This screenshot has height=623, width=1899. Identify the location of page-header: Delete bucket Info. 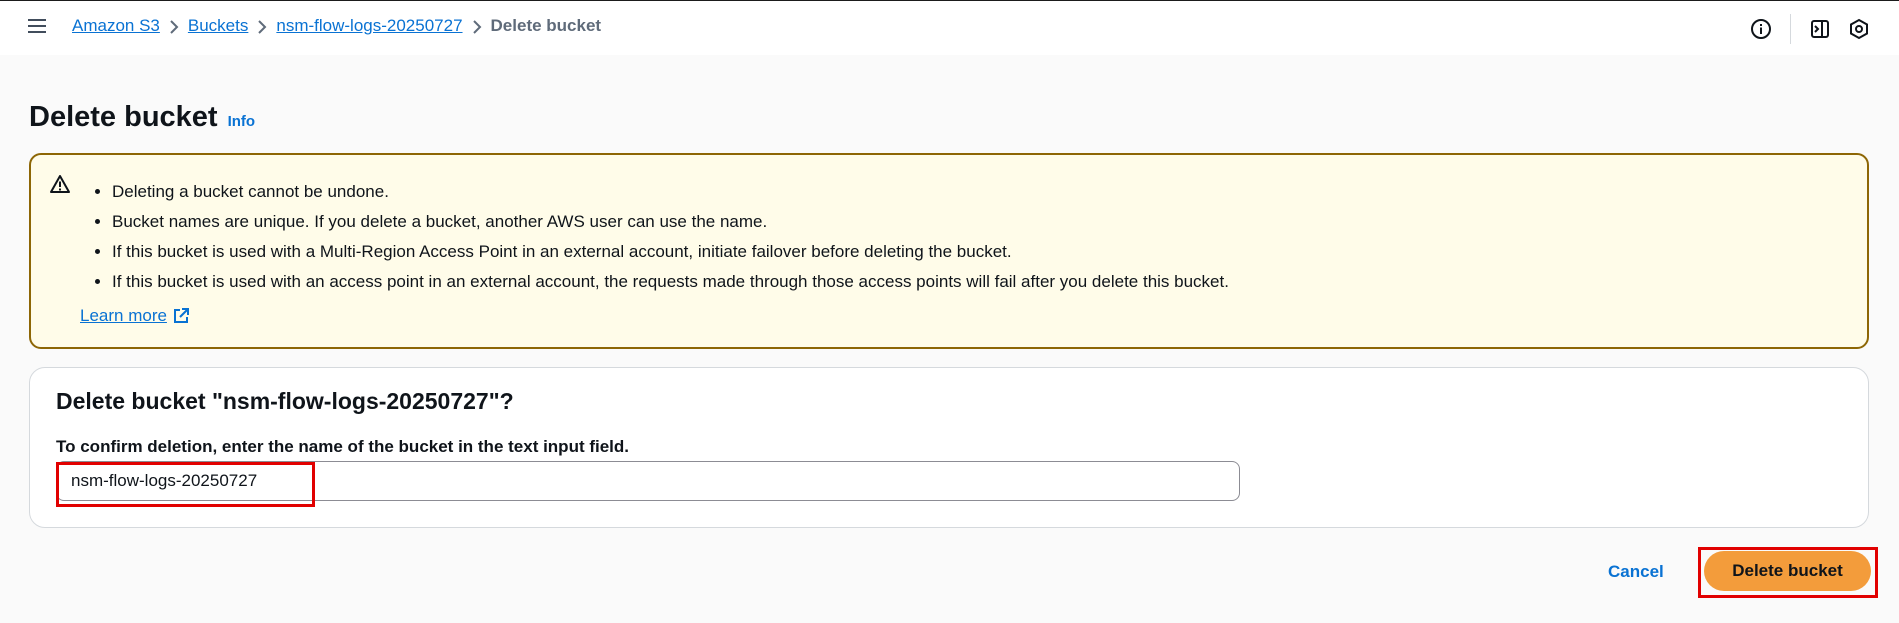
(142, 117).